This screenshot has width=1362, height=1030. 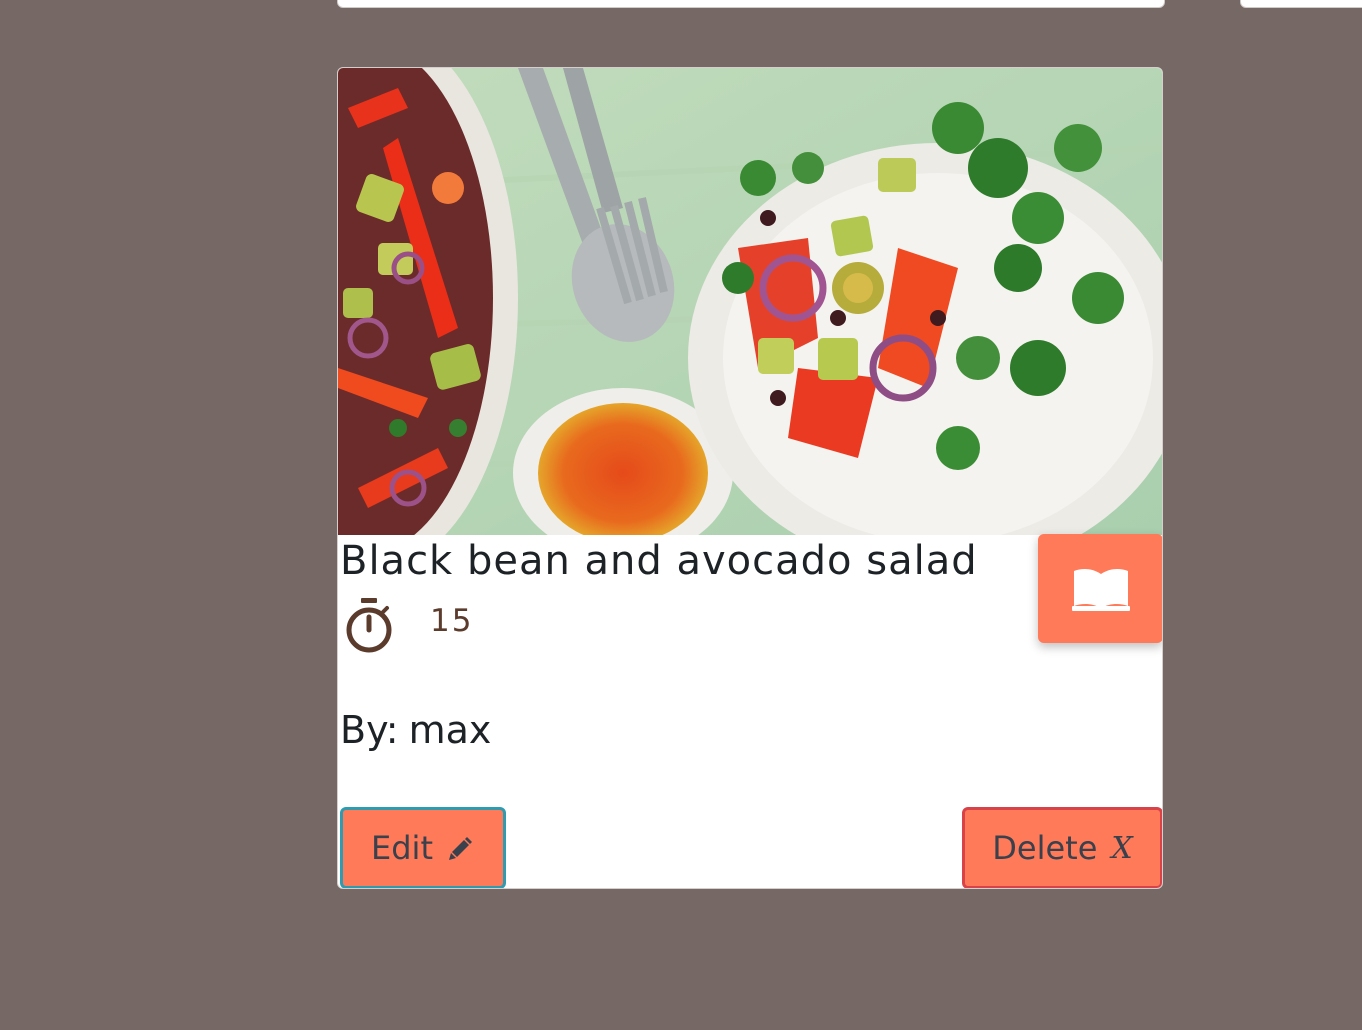 I want to click on prep-time: 15, so click(x=452, y=621).